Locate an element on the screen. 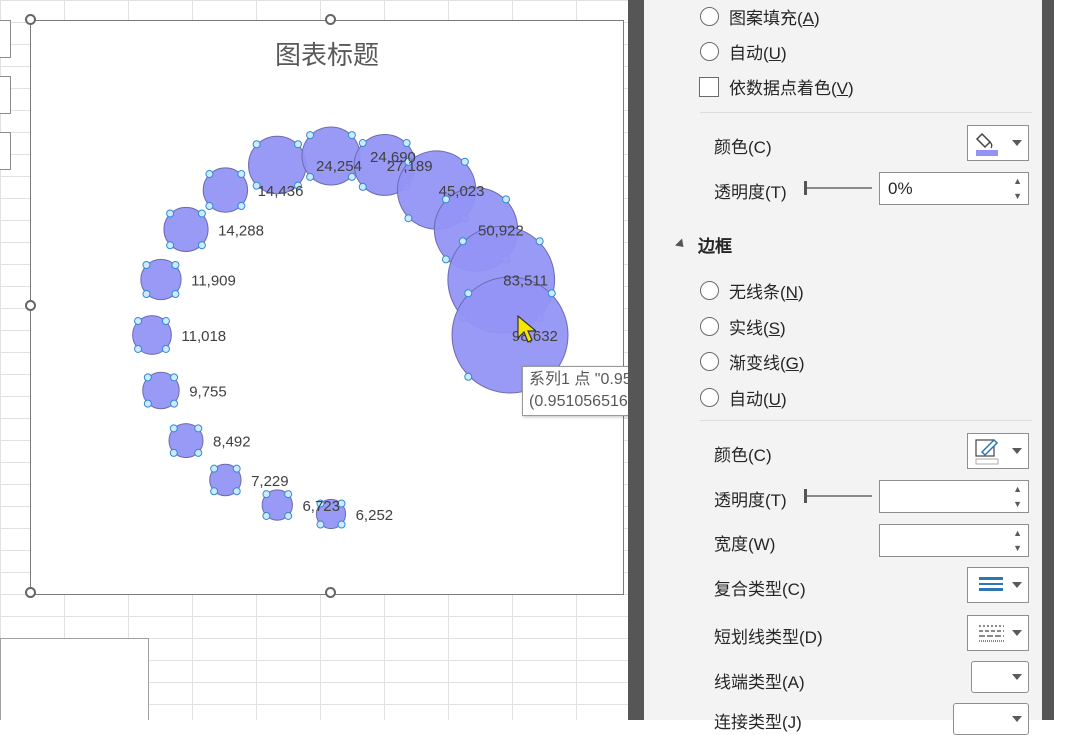 The height and width of the screenshot is (735, 1080). data-label: 24,254 is located at coordinates (339, 166).